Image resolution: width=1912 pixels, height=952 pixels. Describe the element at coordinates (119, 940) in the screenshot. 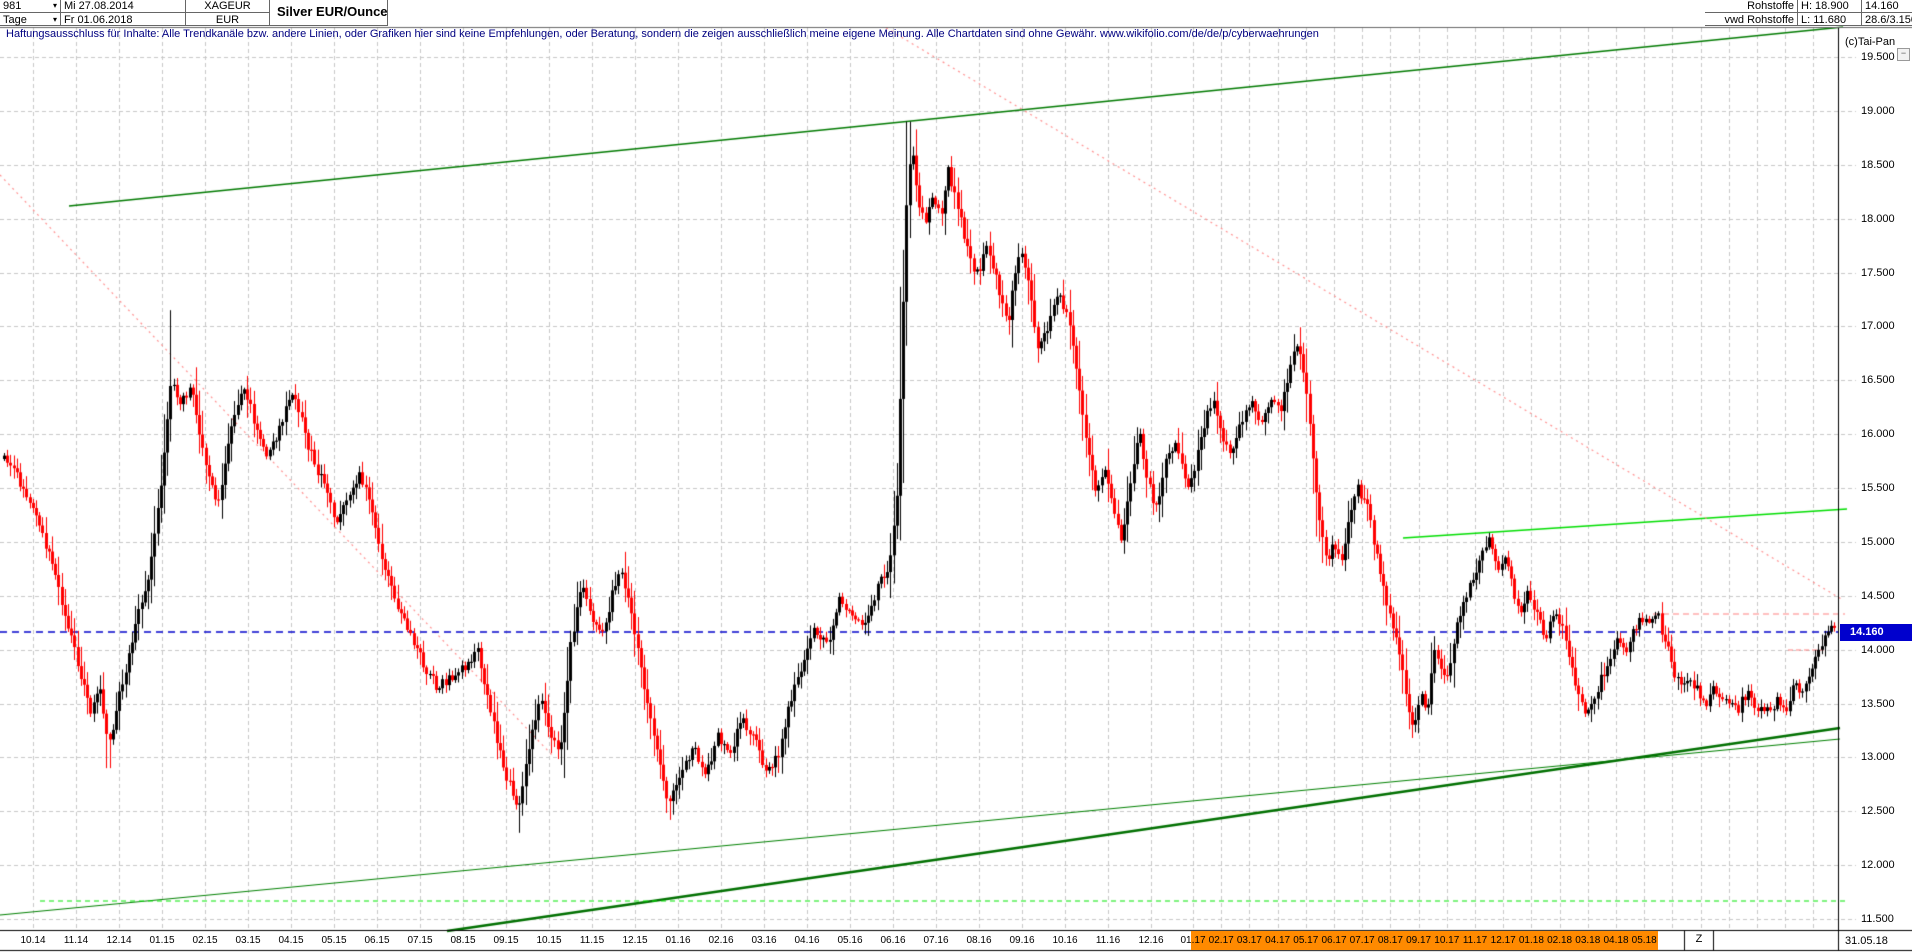

I see `x-tick-label: 12.14` at that location.